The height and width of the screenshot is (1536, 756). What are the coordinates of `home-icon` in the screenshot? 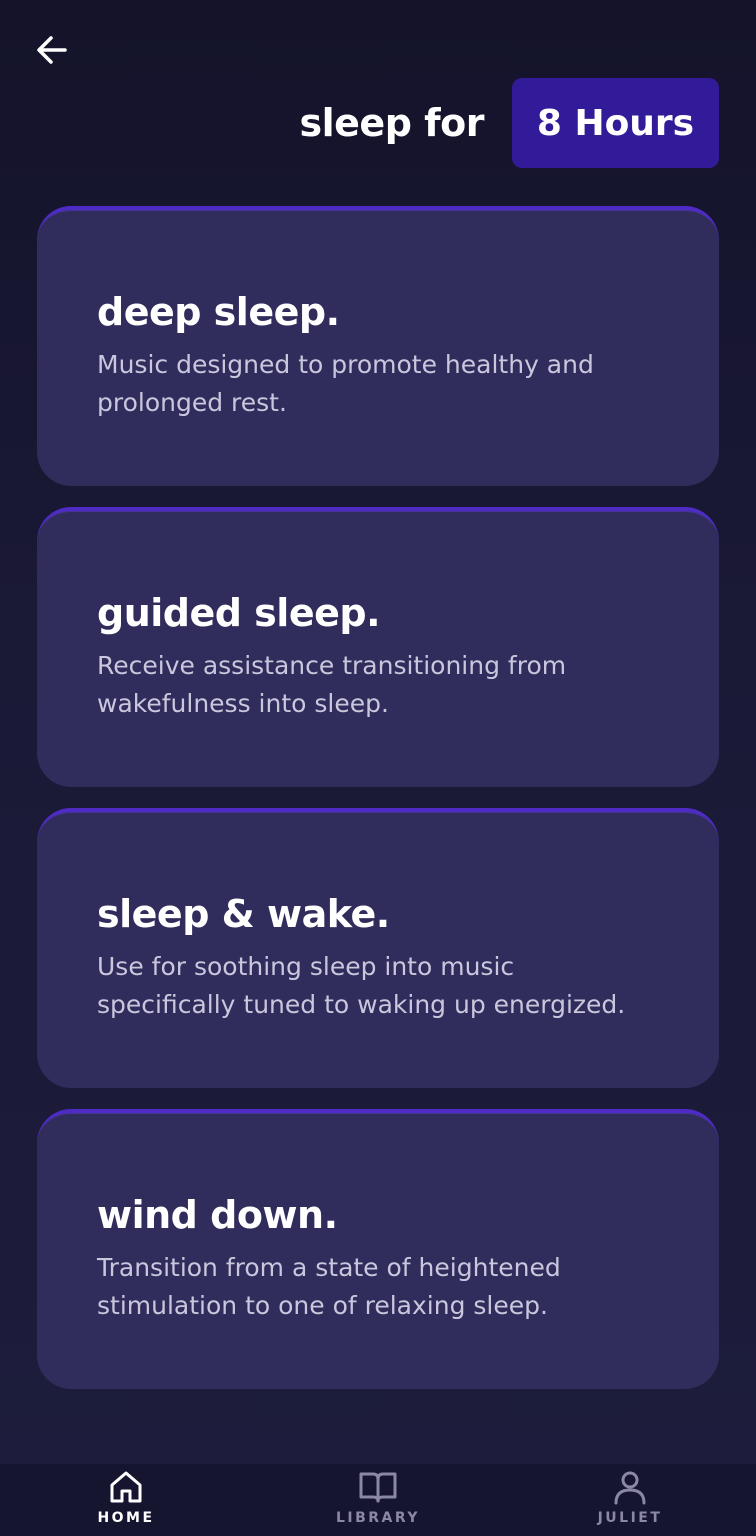 It's located at (126, 1487).